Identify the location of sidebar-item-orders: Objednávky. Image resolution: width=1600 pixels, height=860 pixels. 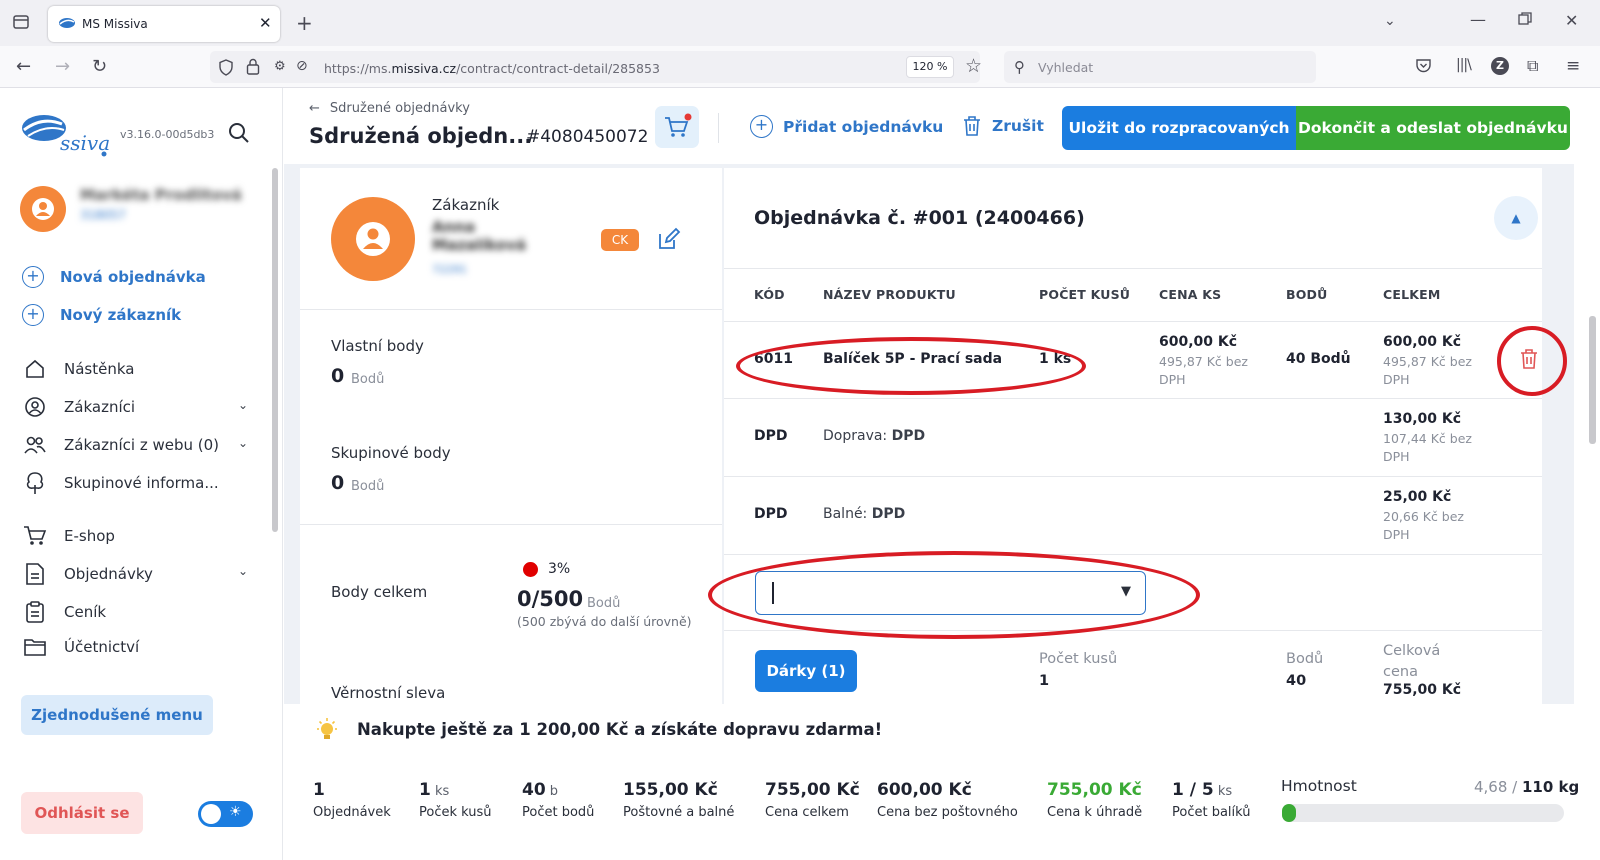
(87, 574).